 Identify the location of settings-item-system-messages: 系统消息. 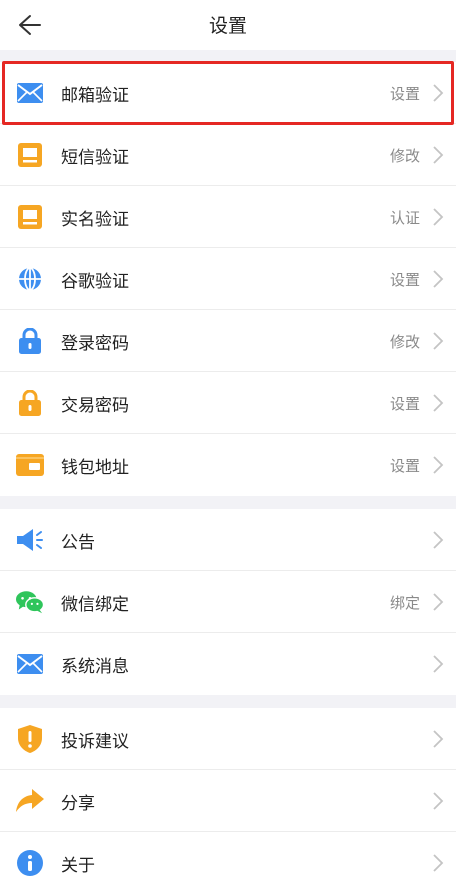
(228, 664).